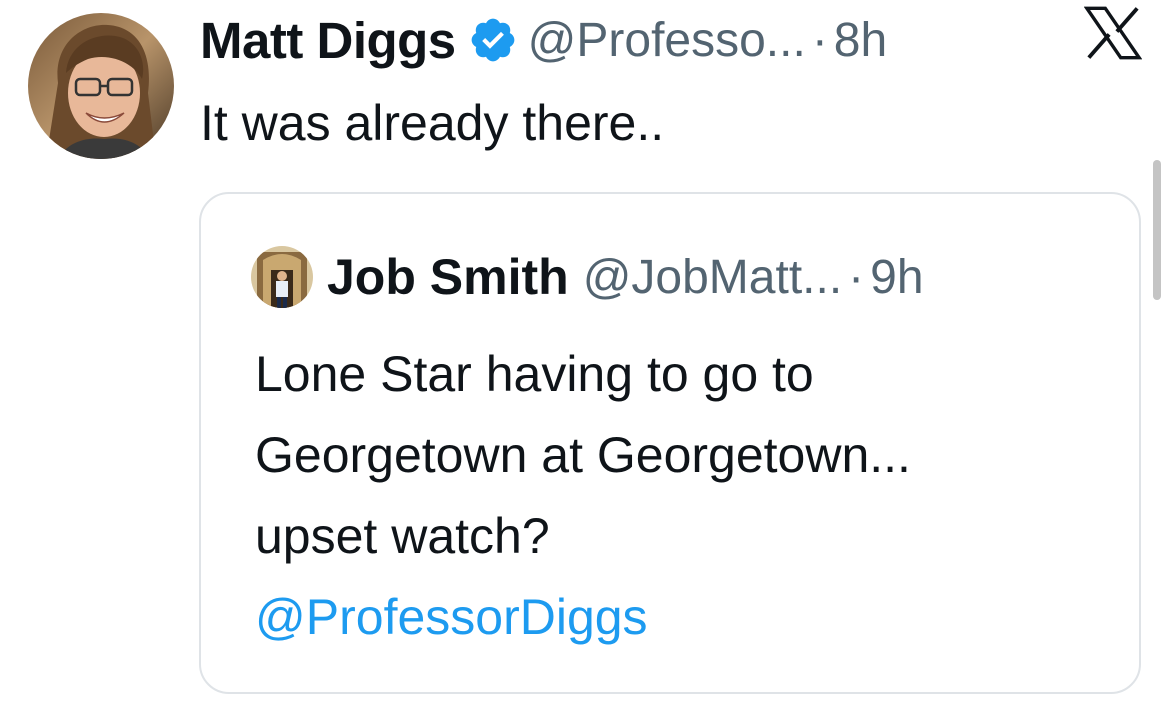  I want to click on tweet-timestamp: 8h, so click(860, 40).